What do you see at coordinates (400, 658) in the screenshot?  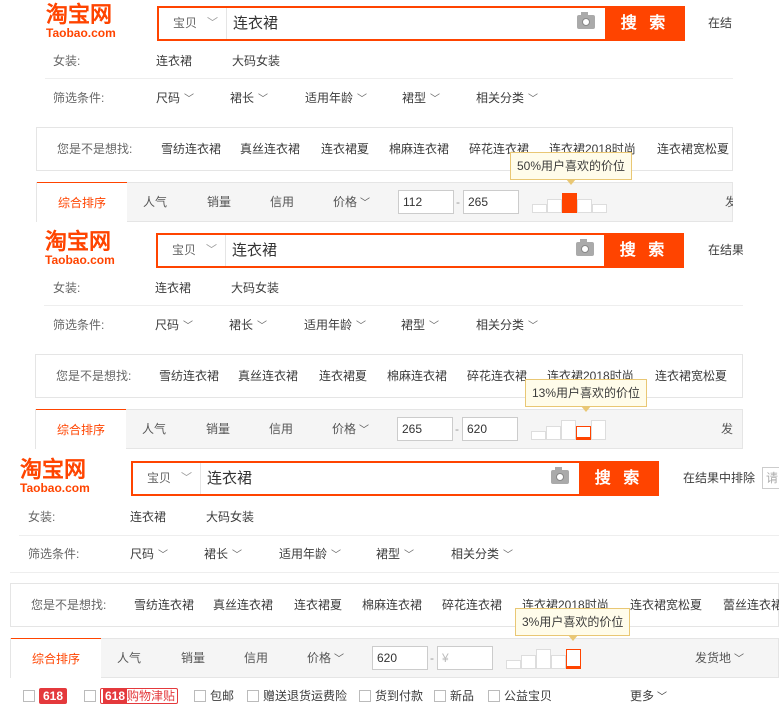 I see `price-min-input: 620` at bounding box center [400, 658].